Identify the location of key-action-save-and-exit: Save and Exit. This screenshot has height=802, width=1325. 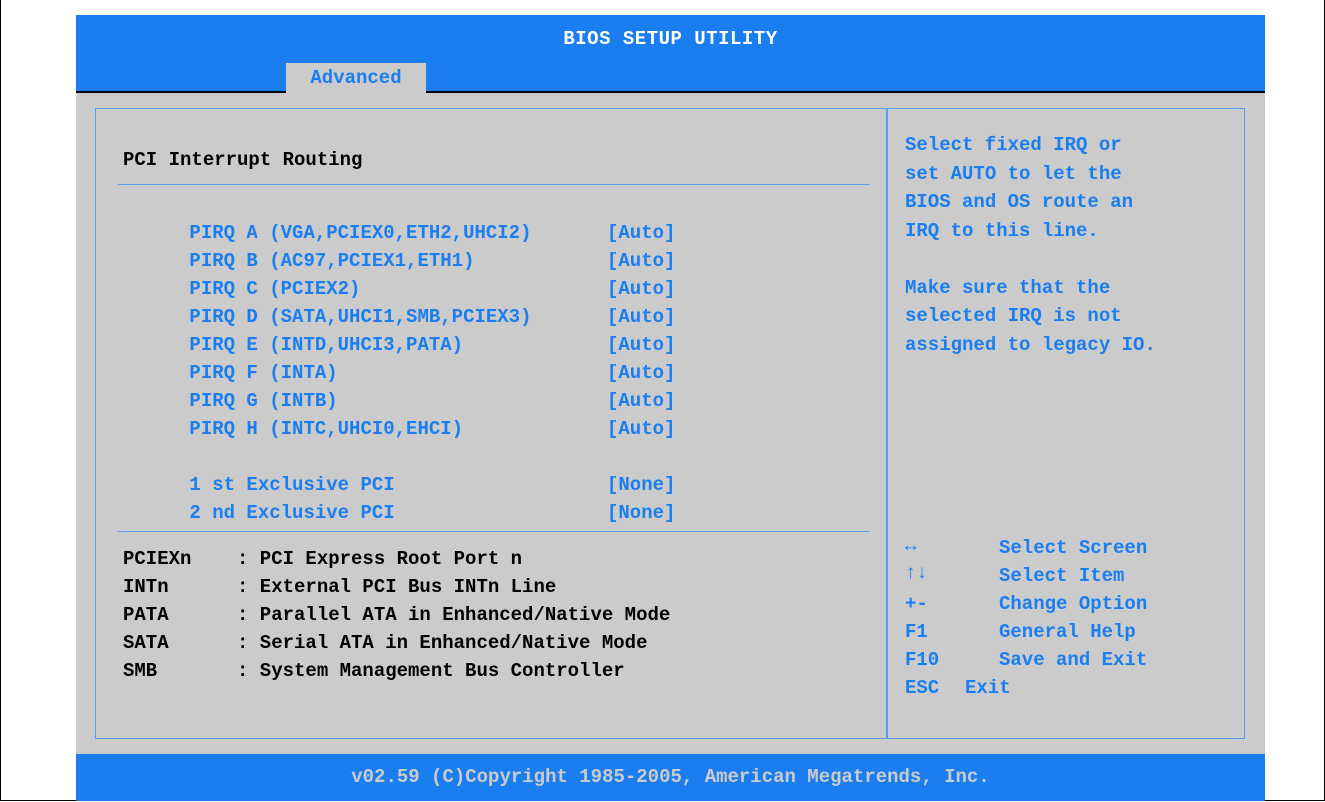
(1073, 660).